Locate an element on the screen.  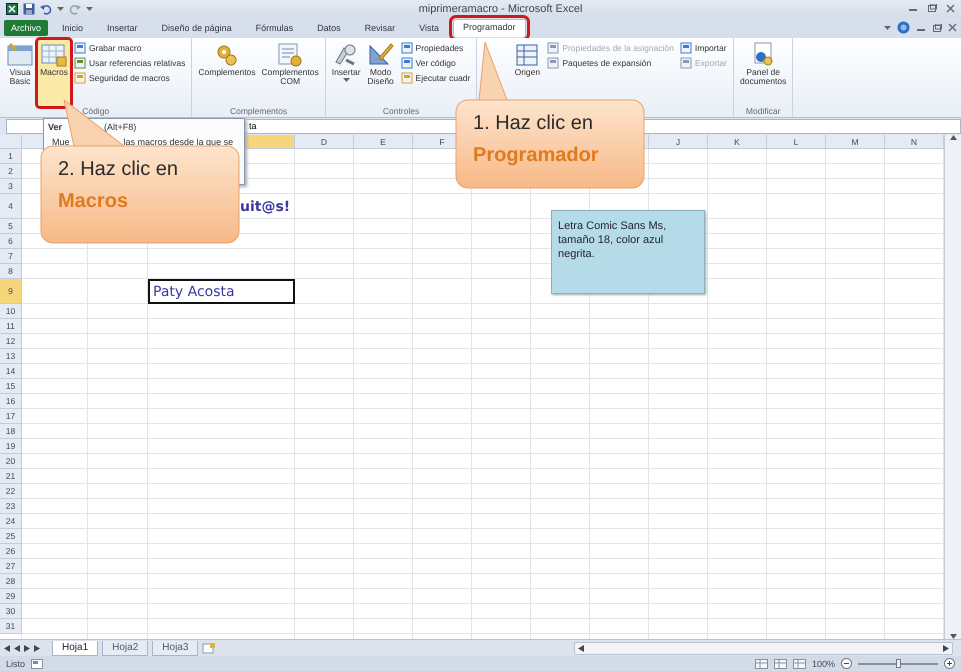
group-label: Controles is located at coordinates (401, 111).